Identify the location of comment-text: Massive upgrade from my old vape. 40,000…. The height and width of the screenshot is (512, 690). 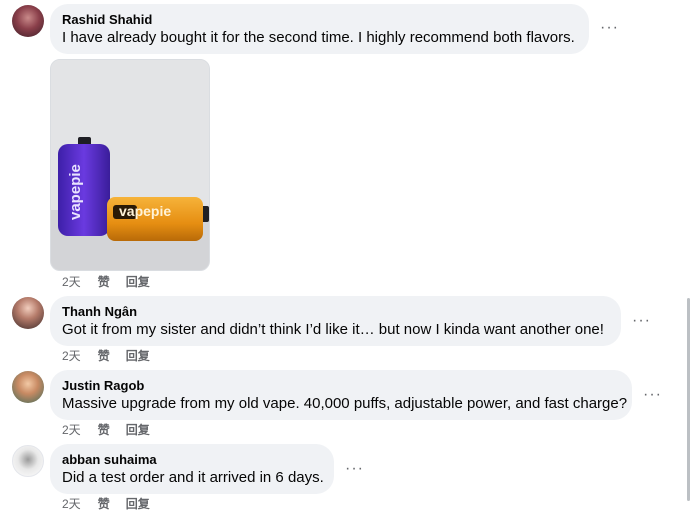
(345, 403).